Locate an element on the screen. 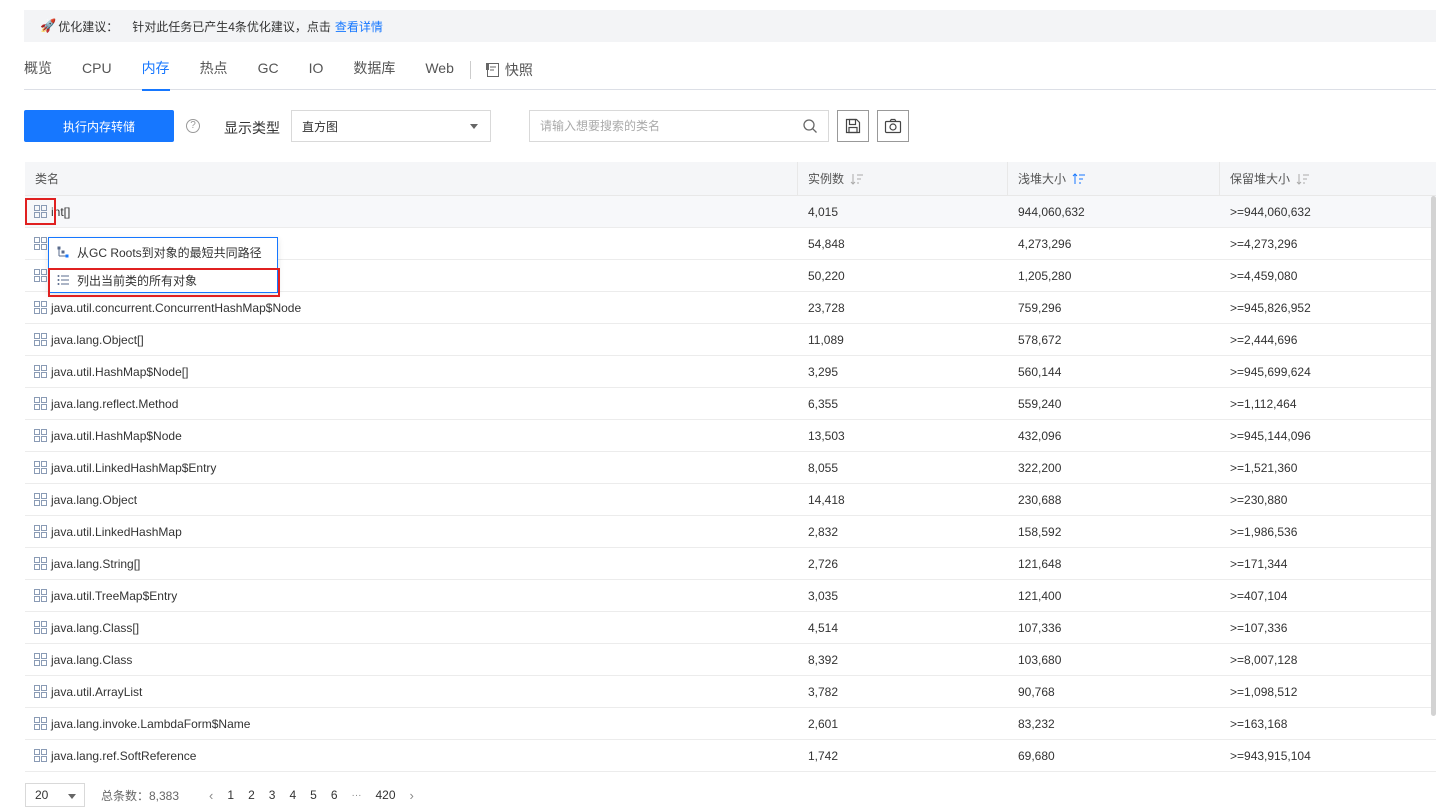 The image size is (1453, 808). header-instances: 实例数 is located at coordinates (903, 178).